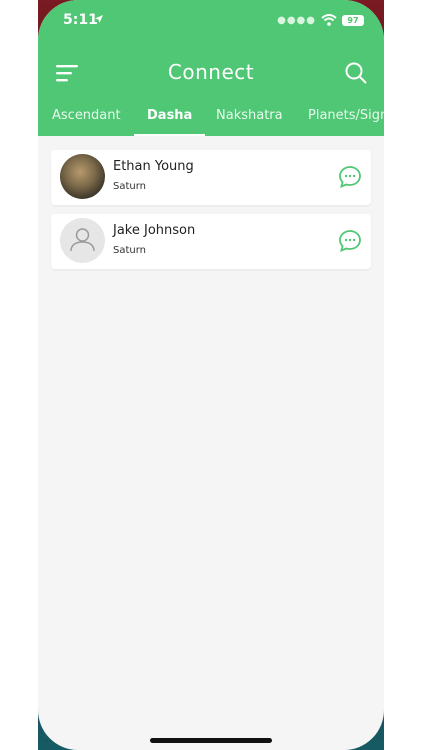  I want to click on person-placeholder-icon, so click(82, 240).